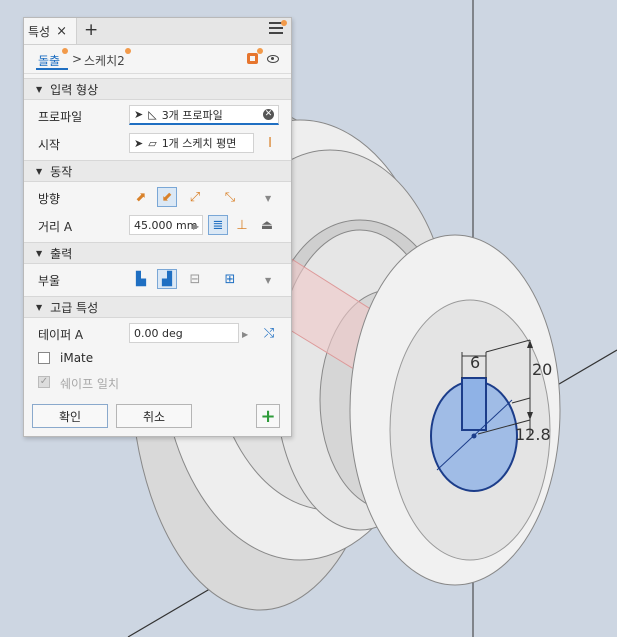  What do you see at coordinates (157, 171) in the screenshot?
I see `section-behavior: ▼ 동작` at bounding box center [157, 171].